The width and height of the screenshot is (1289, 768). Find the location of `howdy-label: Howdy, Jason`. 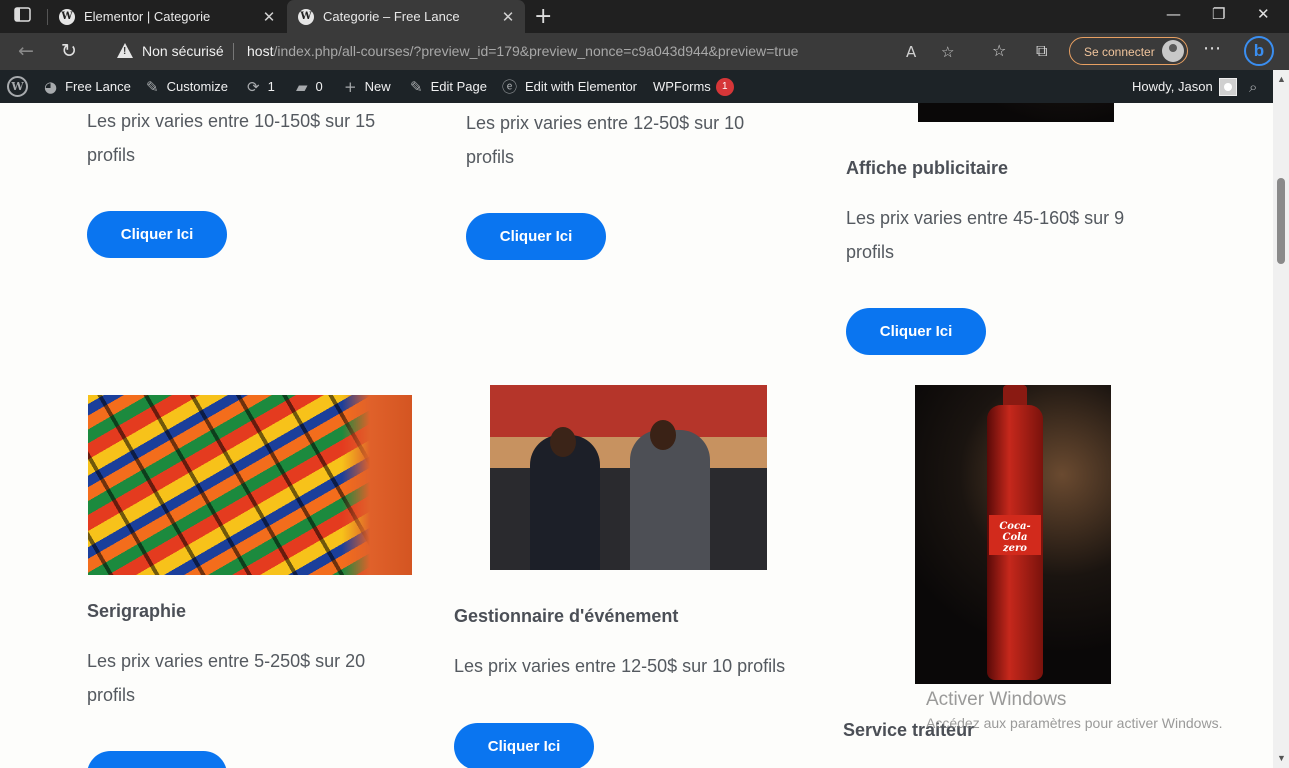

howdy-label: Howdy, Jason is located at coordinates (1172, 86).